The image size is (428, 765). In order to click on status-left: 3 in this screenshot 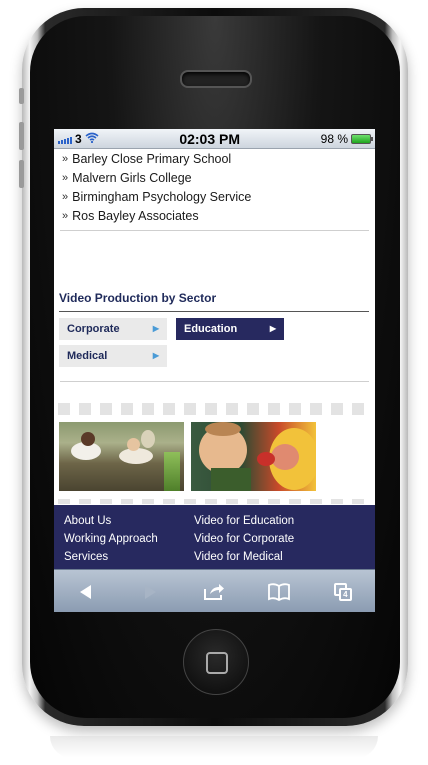, I will do `click(78, 139)`.